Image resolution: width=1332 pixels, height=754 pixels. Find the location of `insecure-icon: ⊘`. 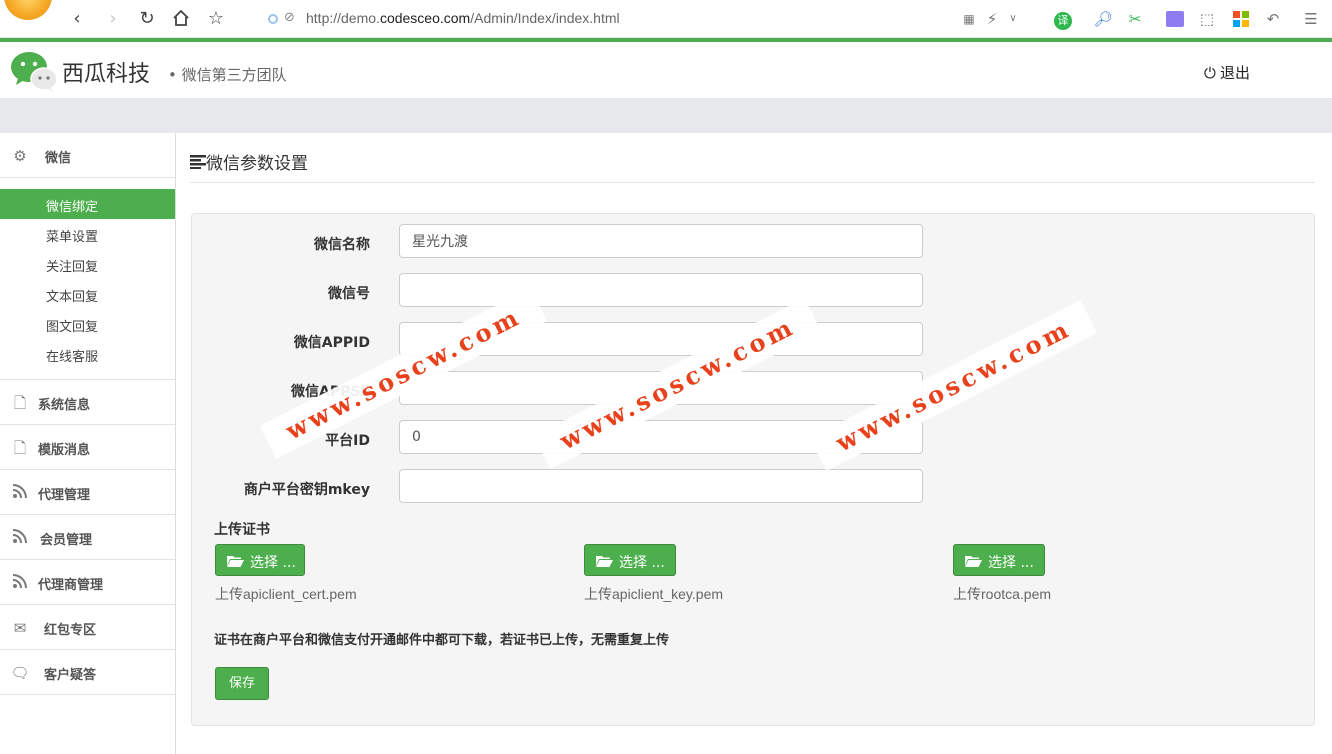

insecure-icon: ⊘ is located at coordinates (289, 17).